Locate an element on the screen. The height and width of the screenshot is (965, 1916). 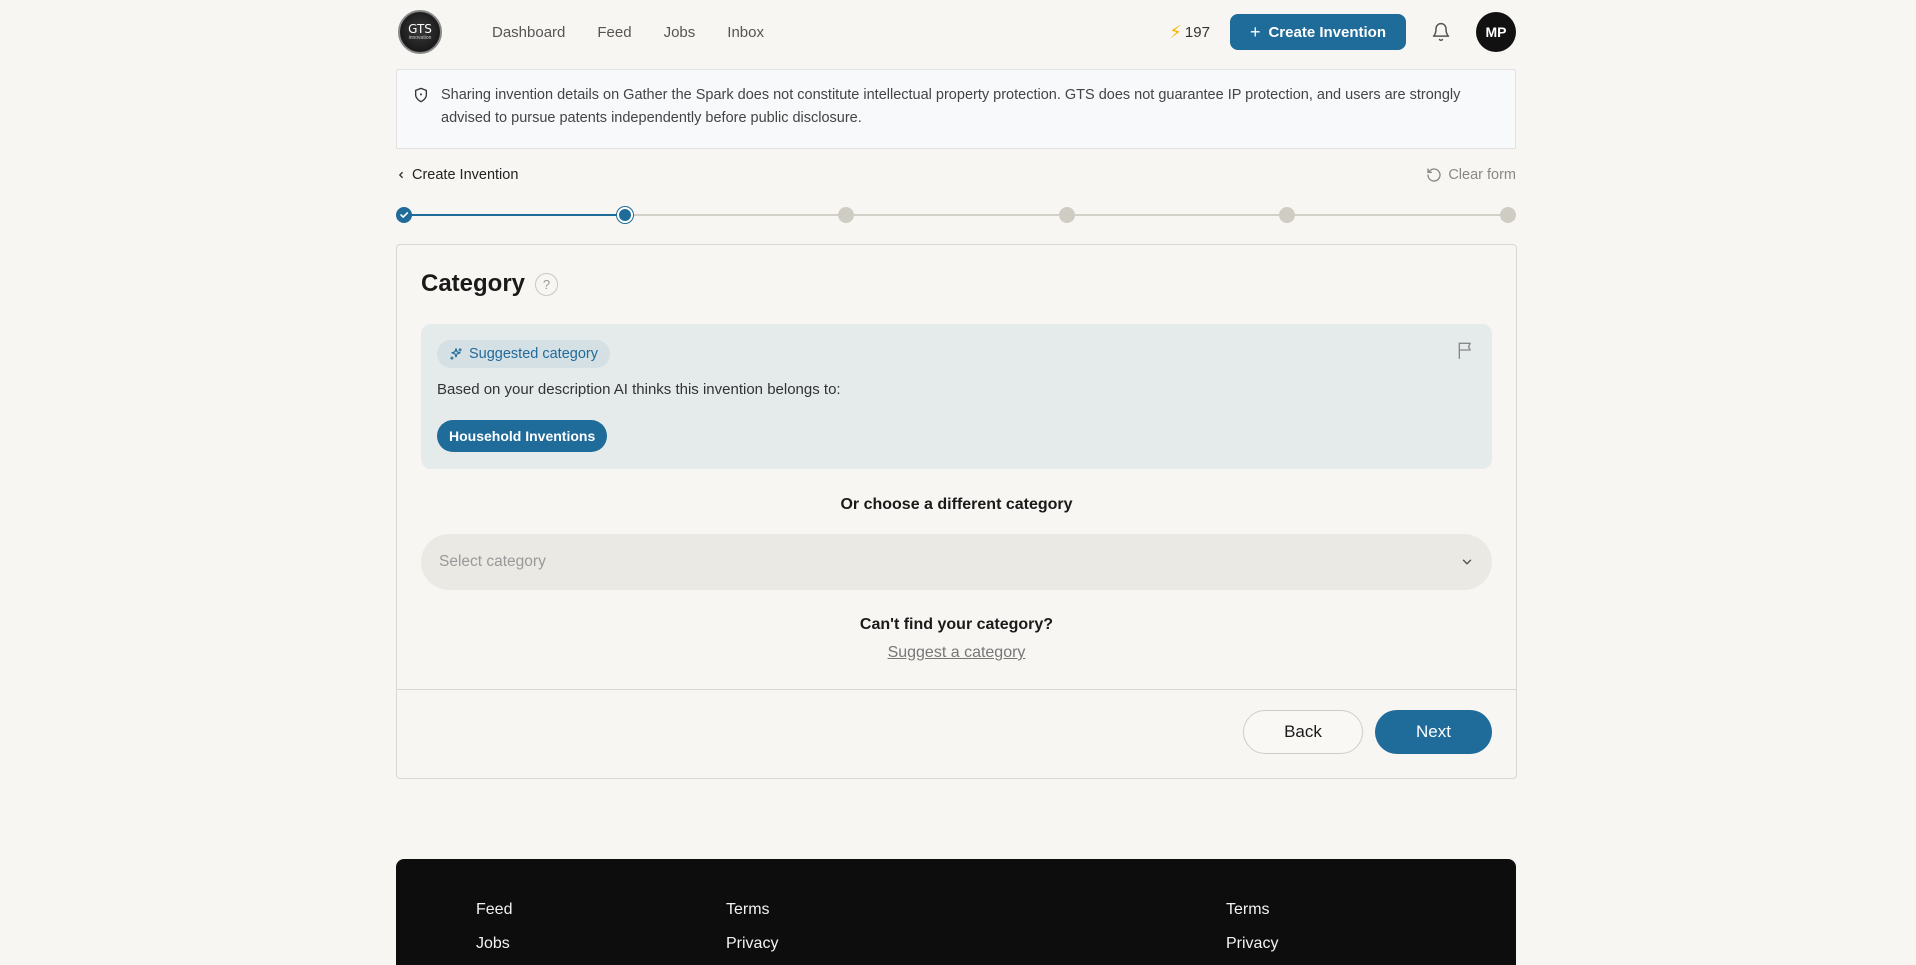
main-nav: Dashboard Feed Jobs Inbox is located at coordinates (644, 32).